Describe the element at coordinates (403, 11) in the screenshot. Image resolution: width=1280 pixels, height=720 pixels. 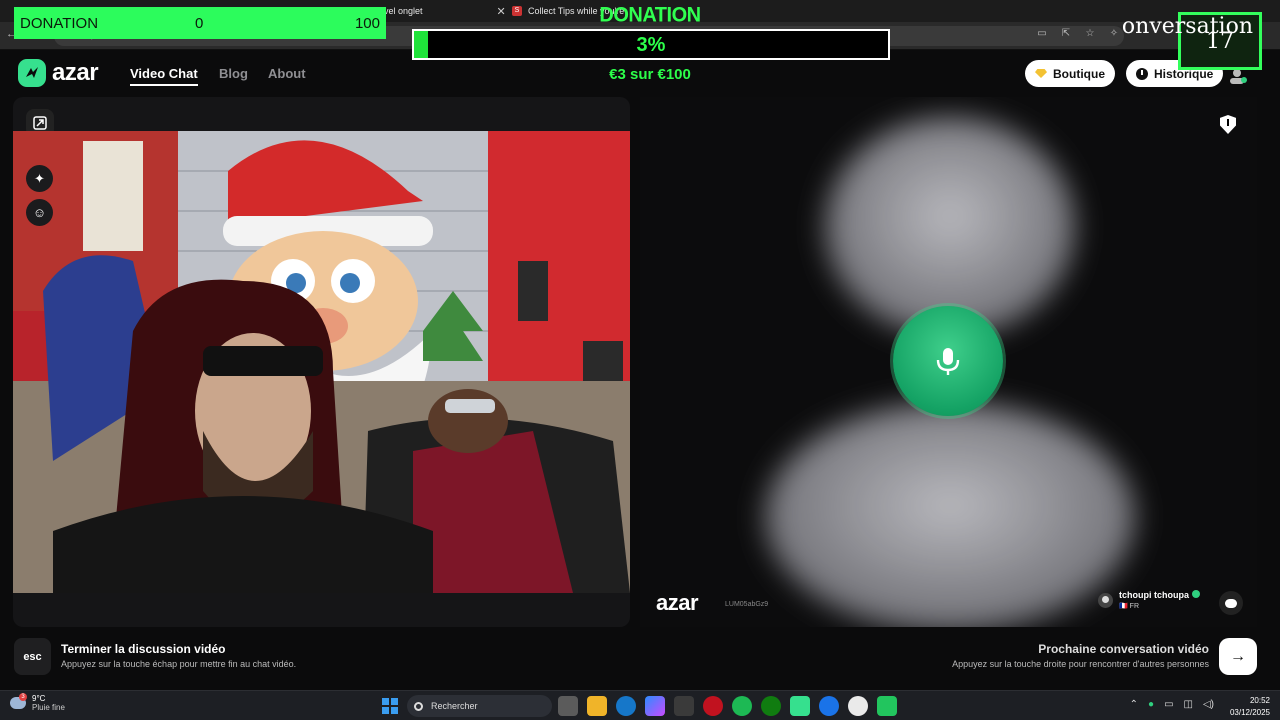
I see `tab-title: vel onglet` at that location.